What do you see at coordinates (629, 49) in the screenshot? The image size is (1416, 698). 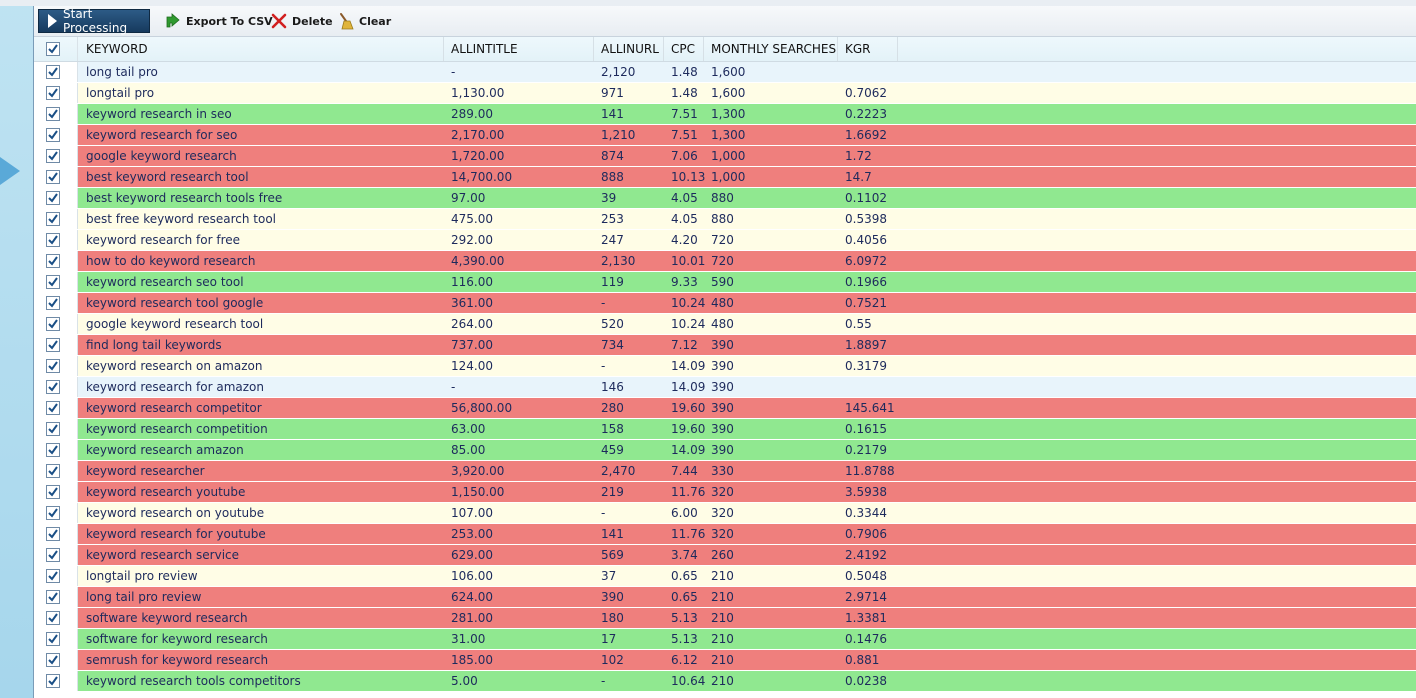 I see `header-allinurl: ALLINURL` at bounding box center [629, 49].